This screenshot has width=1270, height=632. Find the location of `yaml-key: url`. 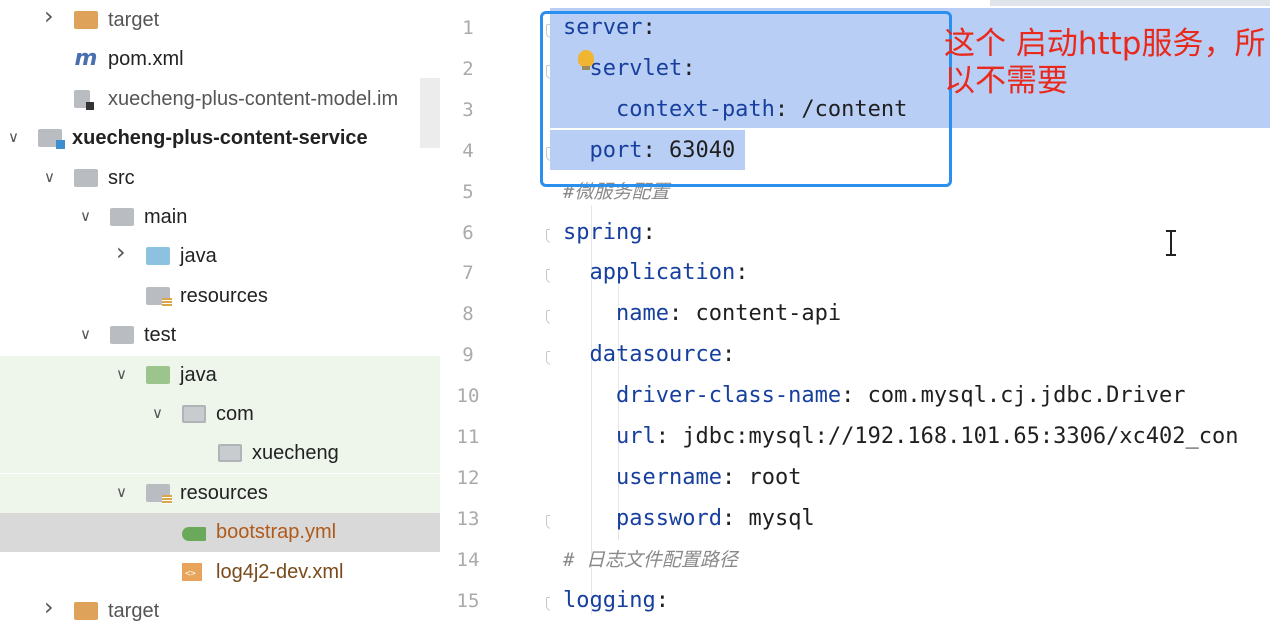

yaml-key: url is located at coordinates (609, 436).